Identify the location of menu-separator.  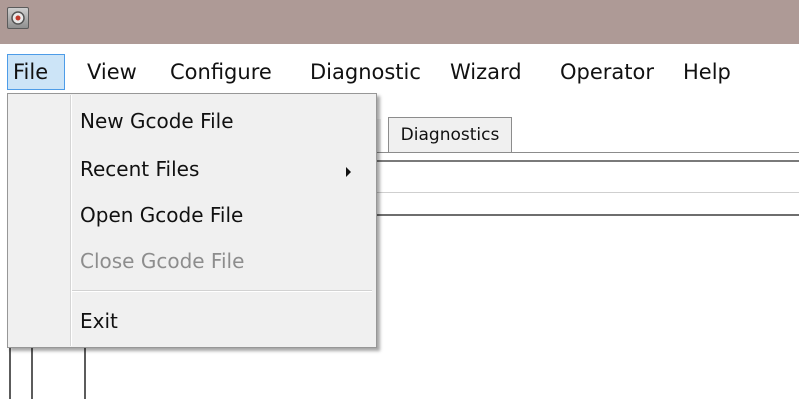
(222, 291).